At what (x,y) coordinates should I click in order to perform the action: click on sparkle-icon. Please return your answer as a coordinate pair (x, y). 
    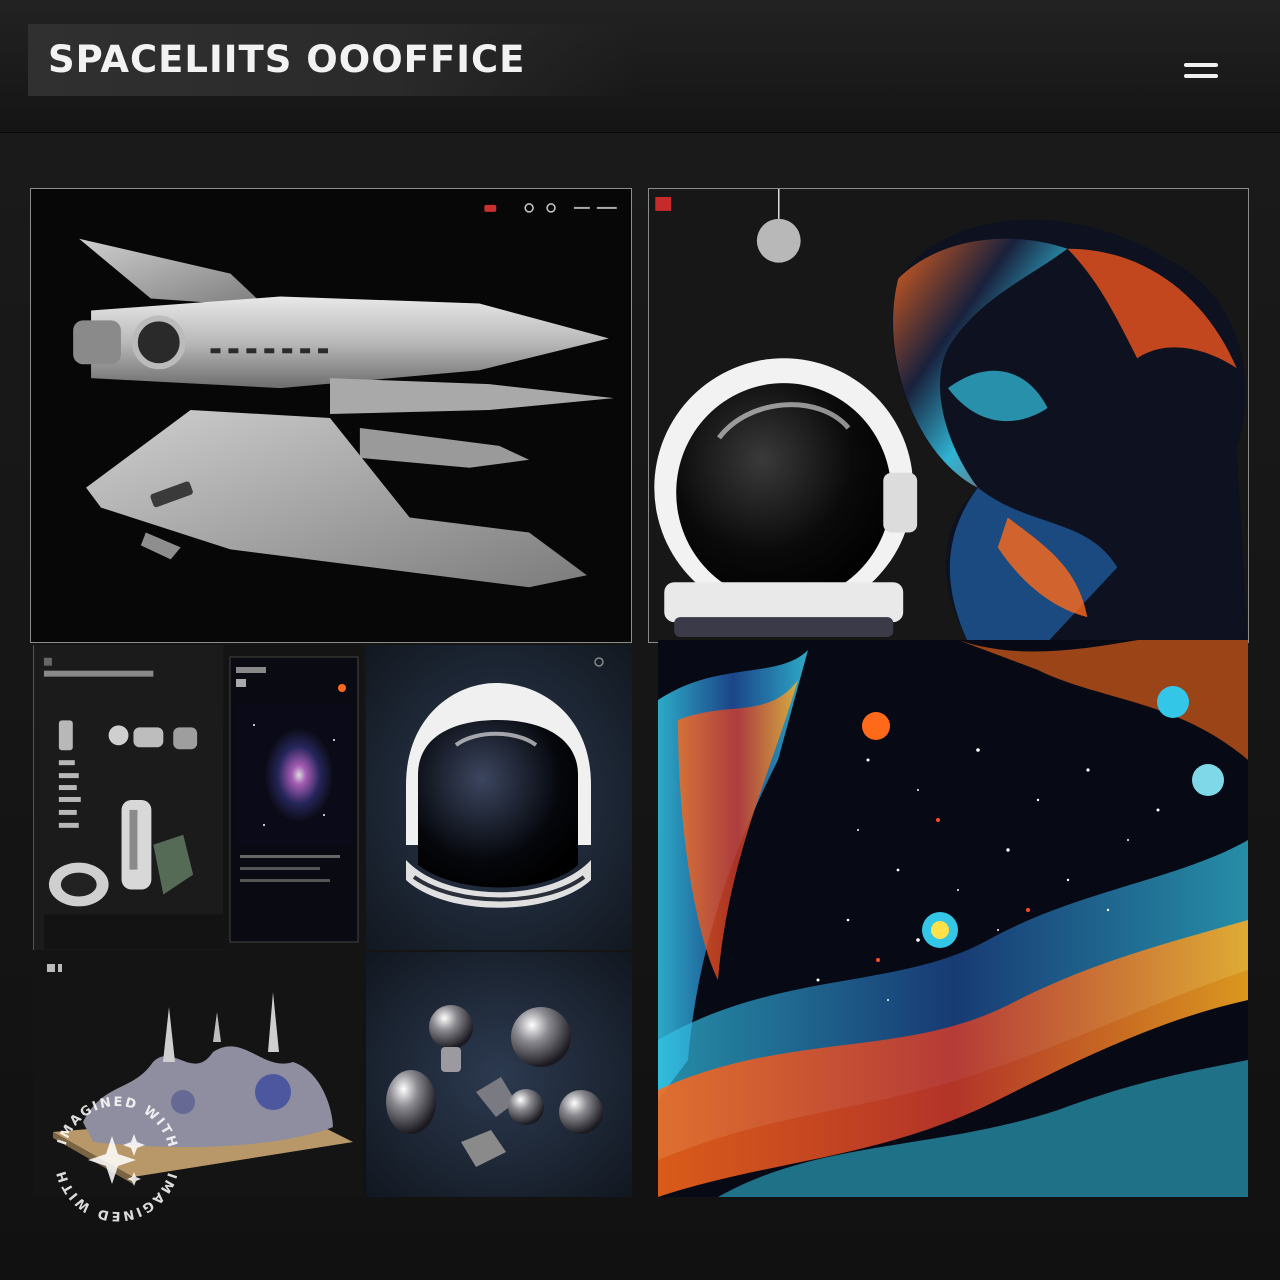
    Looking at the image, I should click on (116, 1160).